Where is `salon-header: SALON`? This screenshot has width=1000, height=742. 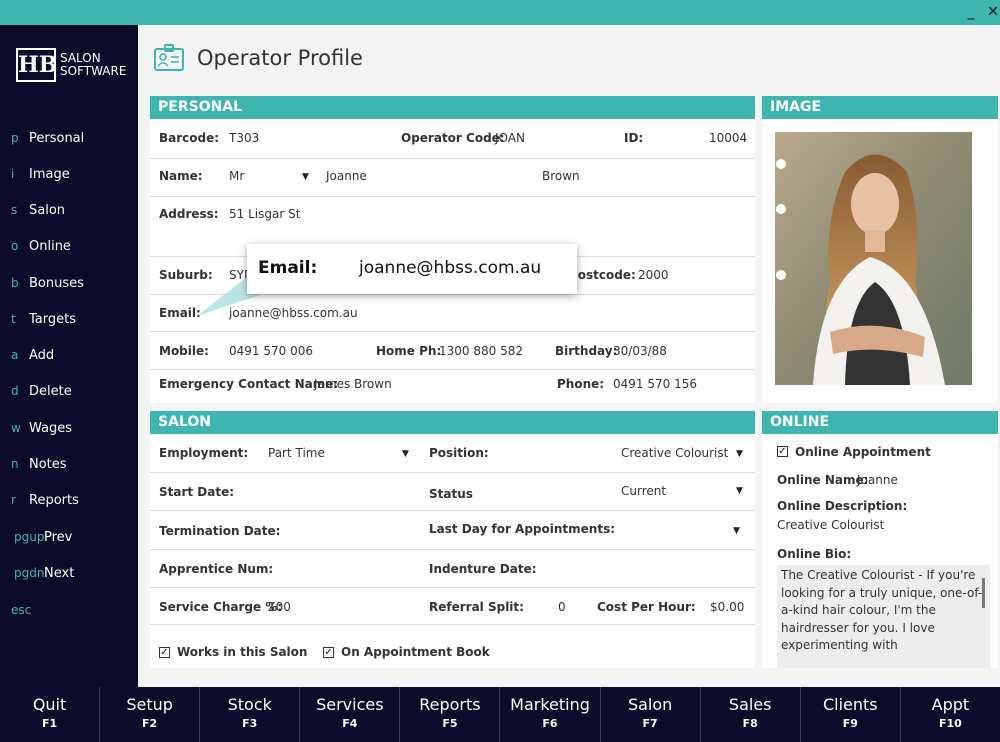 salon-header: SALON is located at coordinates (452, 422).